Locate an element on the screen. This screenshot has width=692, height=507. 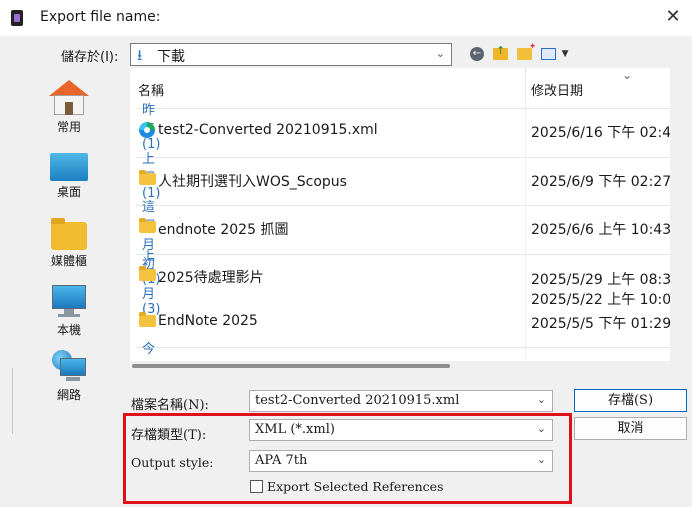
file-name: test2-Converted 20210915.xml is located at coordinates (268, 130).